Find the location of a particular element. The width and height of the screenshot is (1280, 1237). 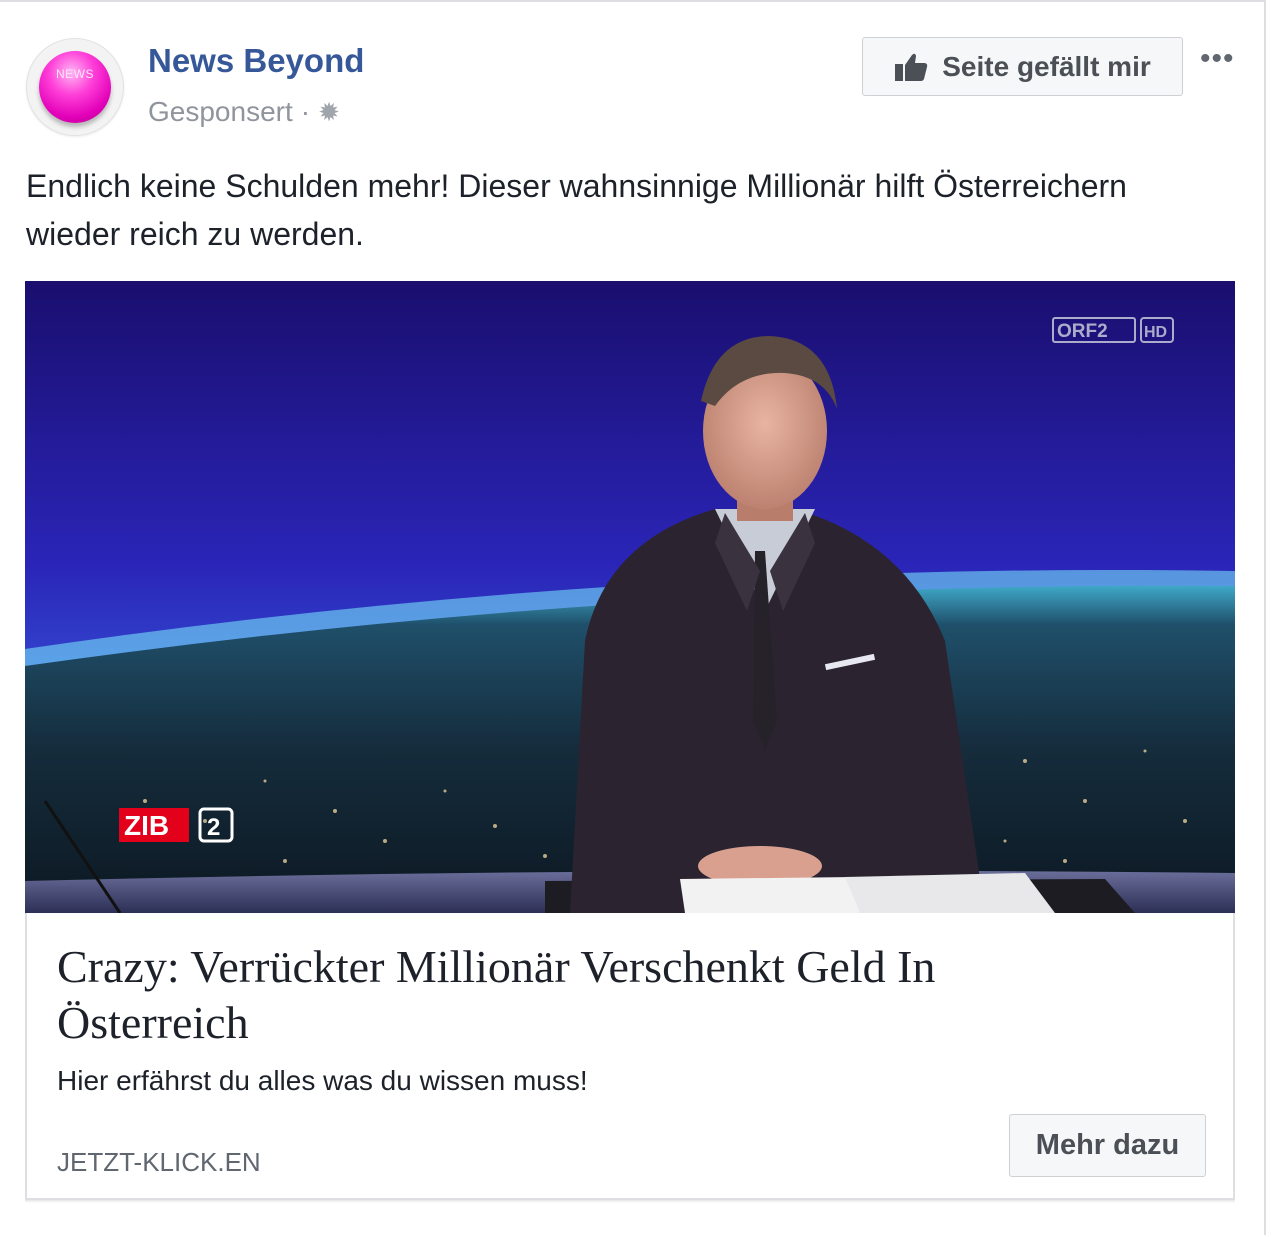

like-page-button: Seite gefällt mir is located at coordinates (1022, 66).